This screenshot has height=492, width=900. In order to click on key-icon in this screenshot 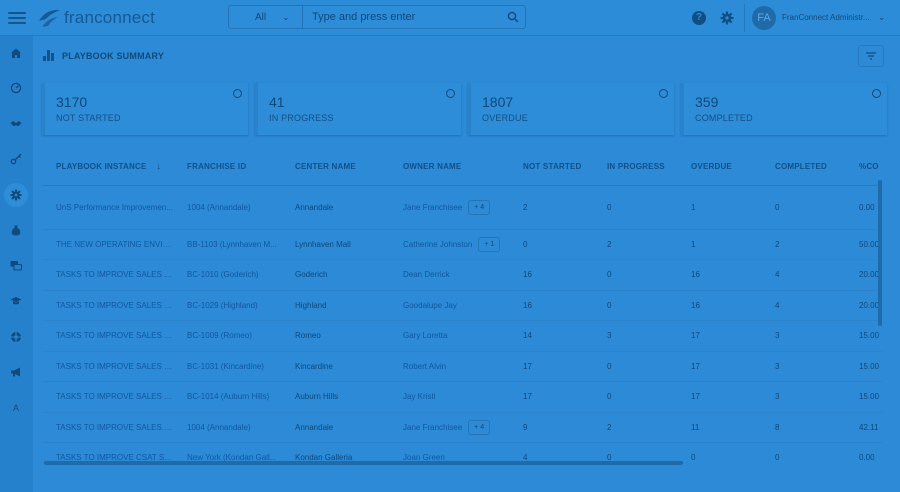, I will do `click(16, 159)`.